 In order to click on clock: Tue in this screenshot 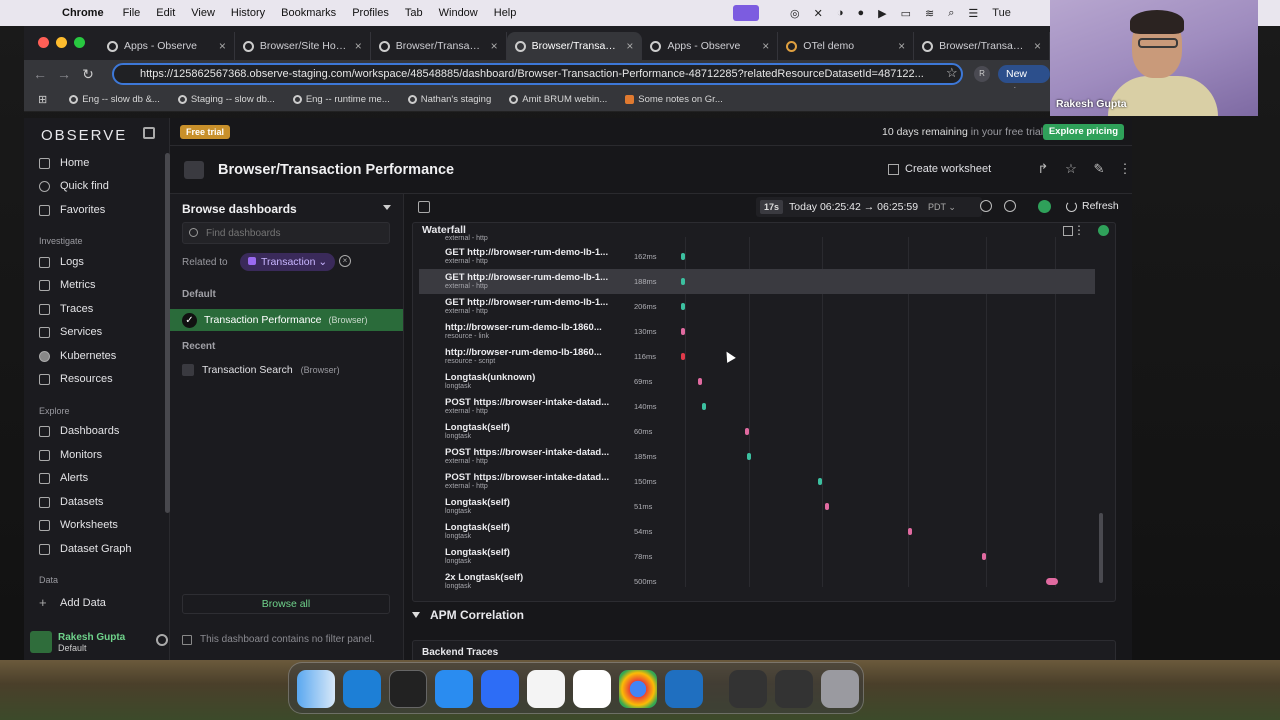, I will do `click(1001, 13)`.